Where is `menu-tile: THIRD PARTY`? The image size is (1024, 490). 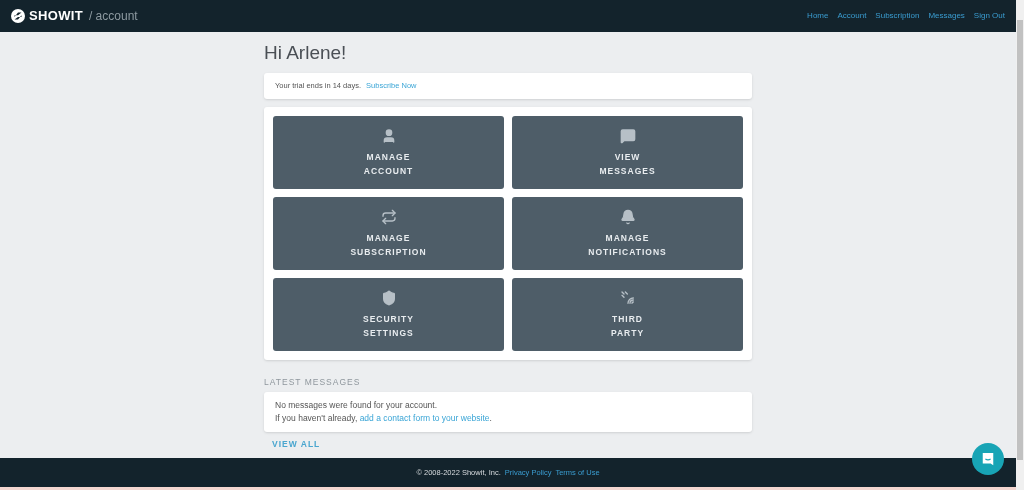
menu-tile: THIRD PARTY is located at coordinates (627, 314).